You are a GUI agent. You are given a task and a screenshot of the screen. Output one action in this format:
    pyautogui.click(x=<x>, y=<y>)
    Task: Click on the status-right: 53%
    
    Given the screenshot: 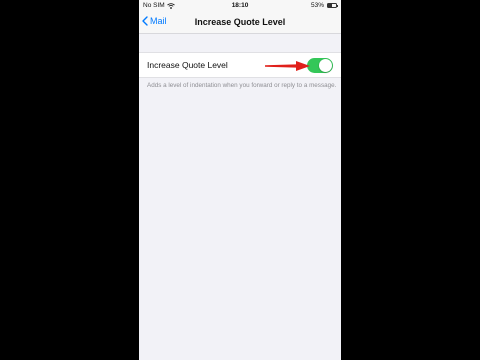 What is the action you would take?
    pyautogui.click(x=324, y=5)
    